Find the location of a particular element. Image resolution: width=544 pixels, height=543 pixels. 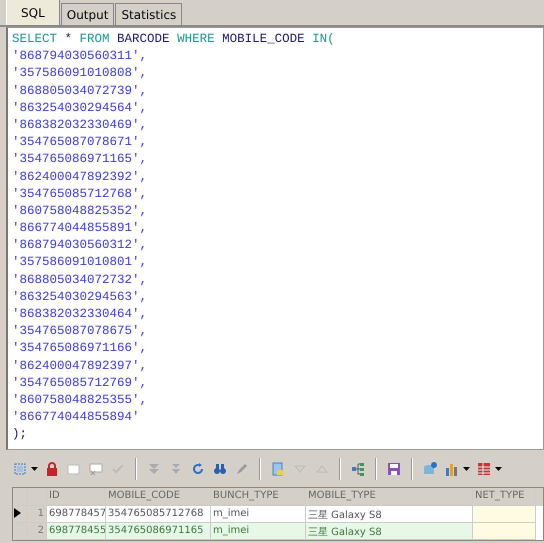

code-line: '357586091010808', is located at coordinates (80, 73).